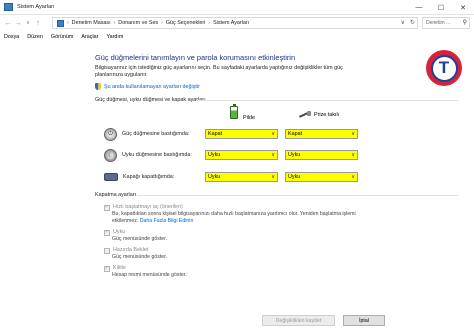 The image size is (474, 334). Describe the element at coordinates (140, 239) in the screenshot. I see `sleep-description: Güç menüsünde göster.` at that location.